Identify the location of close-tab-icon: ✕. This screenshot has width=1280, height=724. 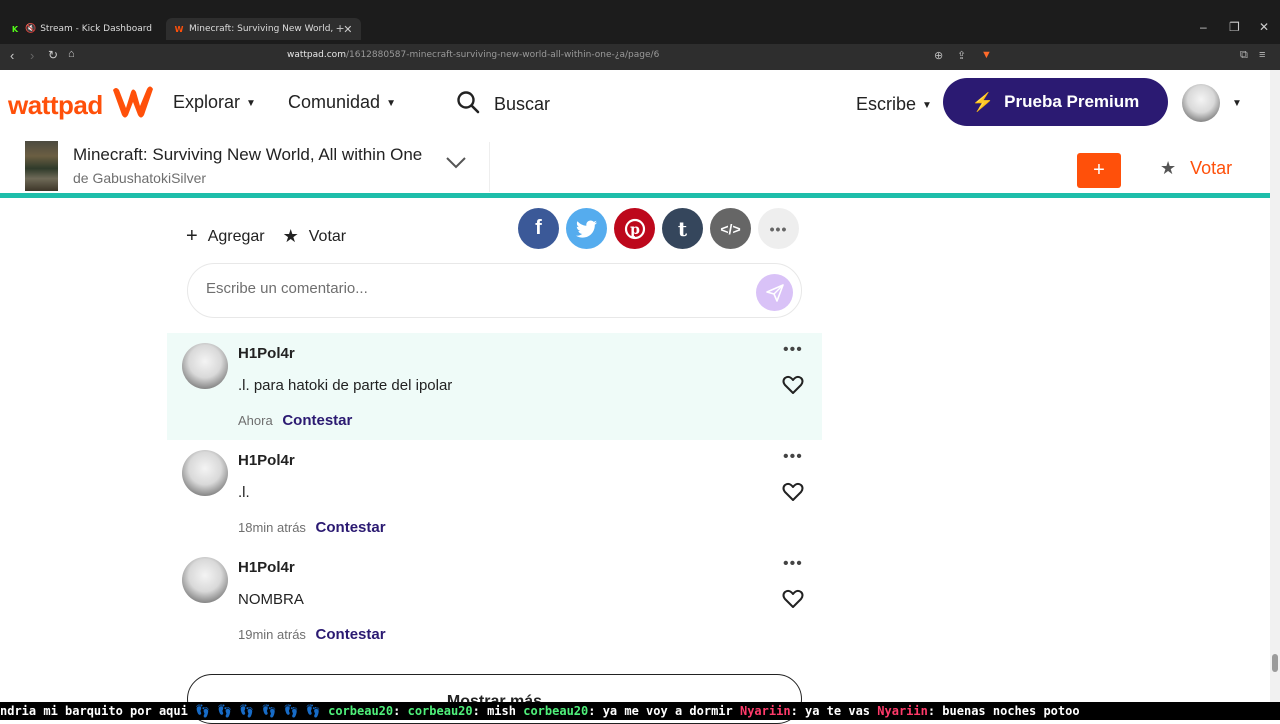
(347, 29).